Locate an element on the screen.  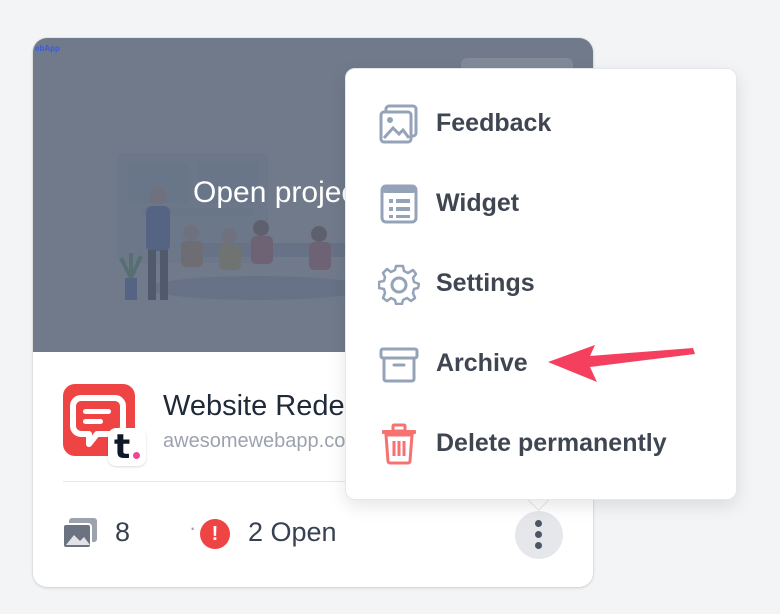
menu-item-settings: Settings is located at coordinates (541, 283).